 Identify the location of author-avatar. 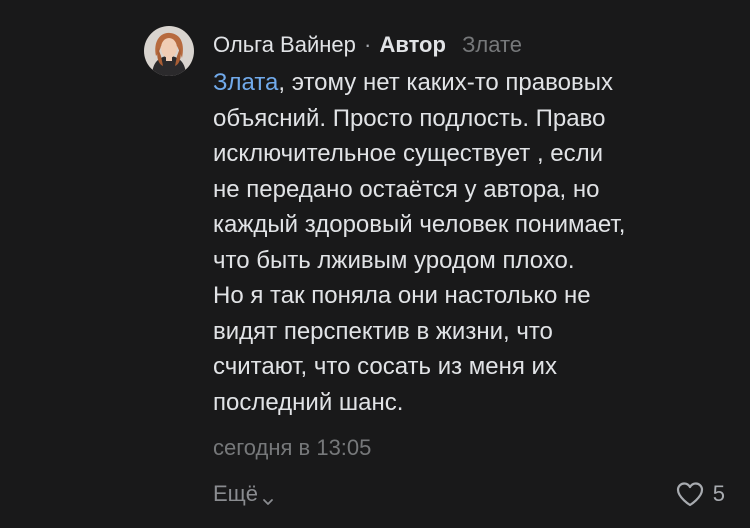
(169, 51).